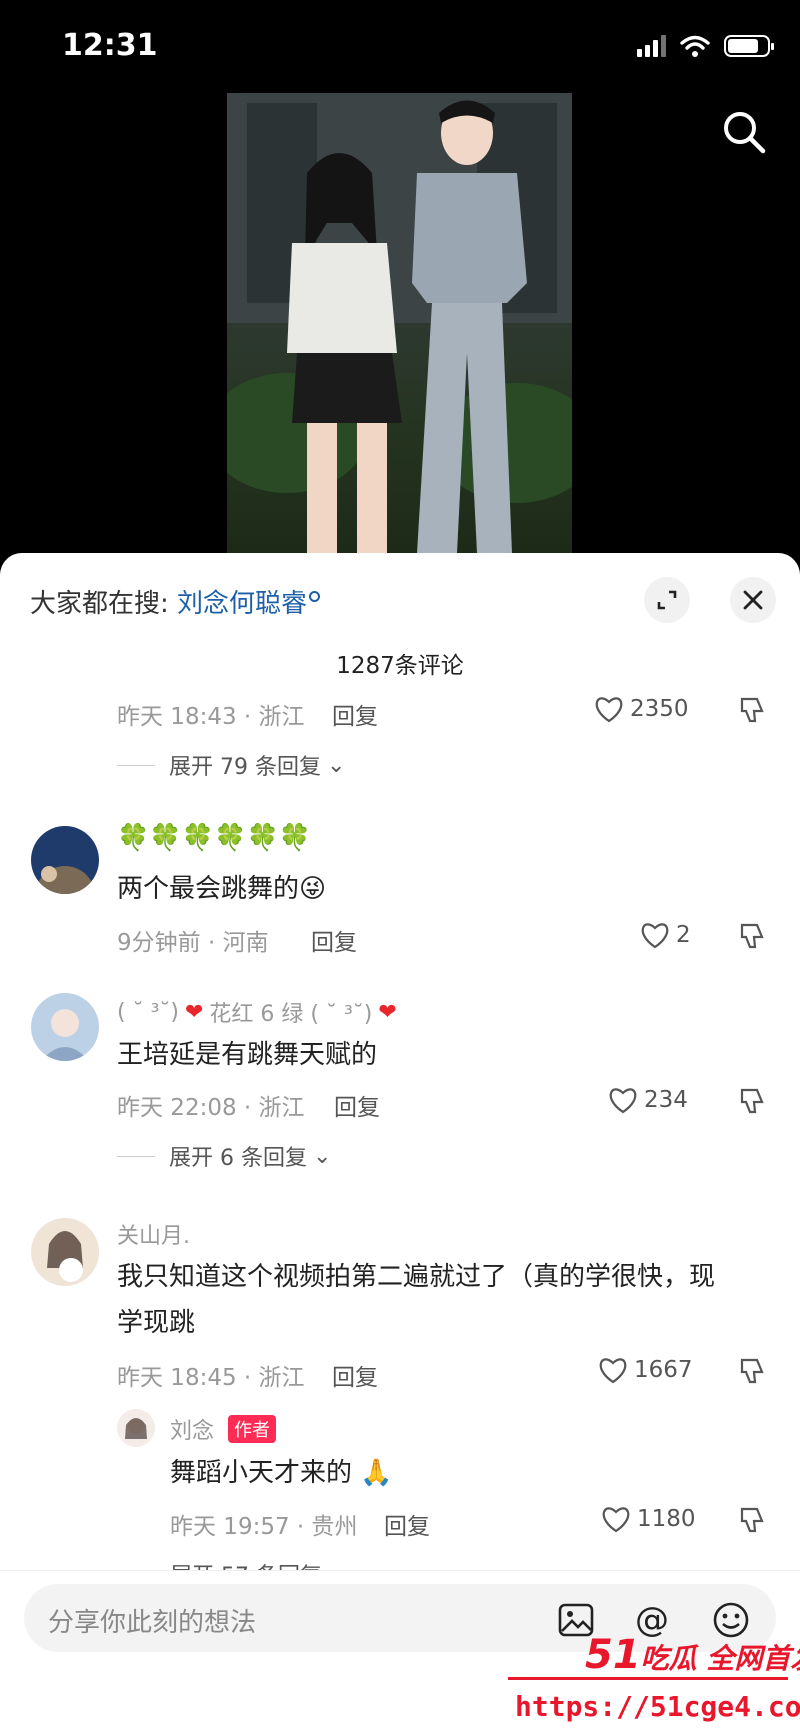  Describe the element at coordinates (648, 1678) in the screenshot. I see `watermark-divider` at that location.